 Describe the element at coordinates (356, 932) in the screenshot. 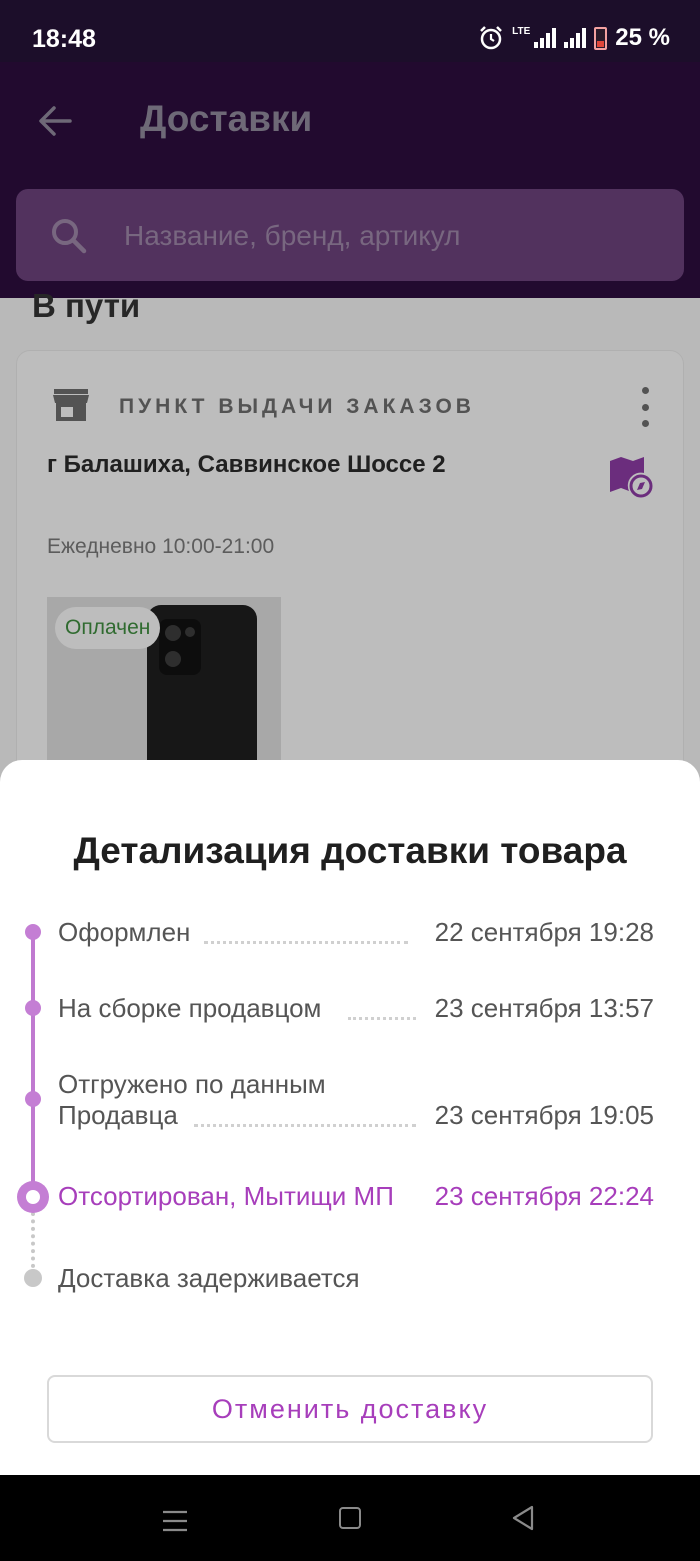

I see `timeline-step: Оформлен 22 сентября 19:28` at that location.